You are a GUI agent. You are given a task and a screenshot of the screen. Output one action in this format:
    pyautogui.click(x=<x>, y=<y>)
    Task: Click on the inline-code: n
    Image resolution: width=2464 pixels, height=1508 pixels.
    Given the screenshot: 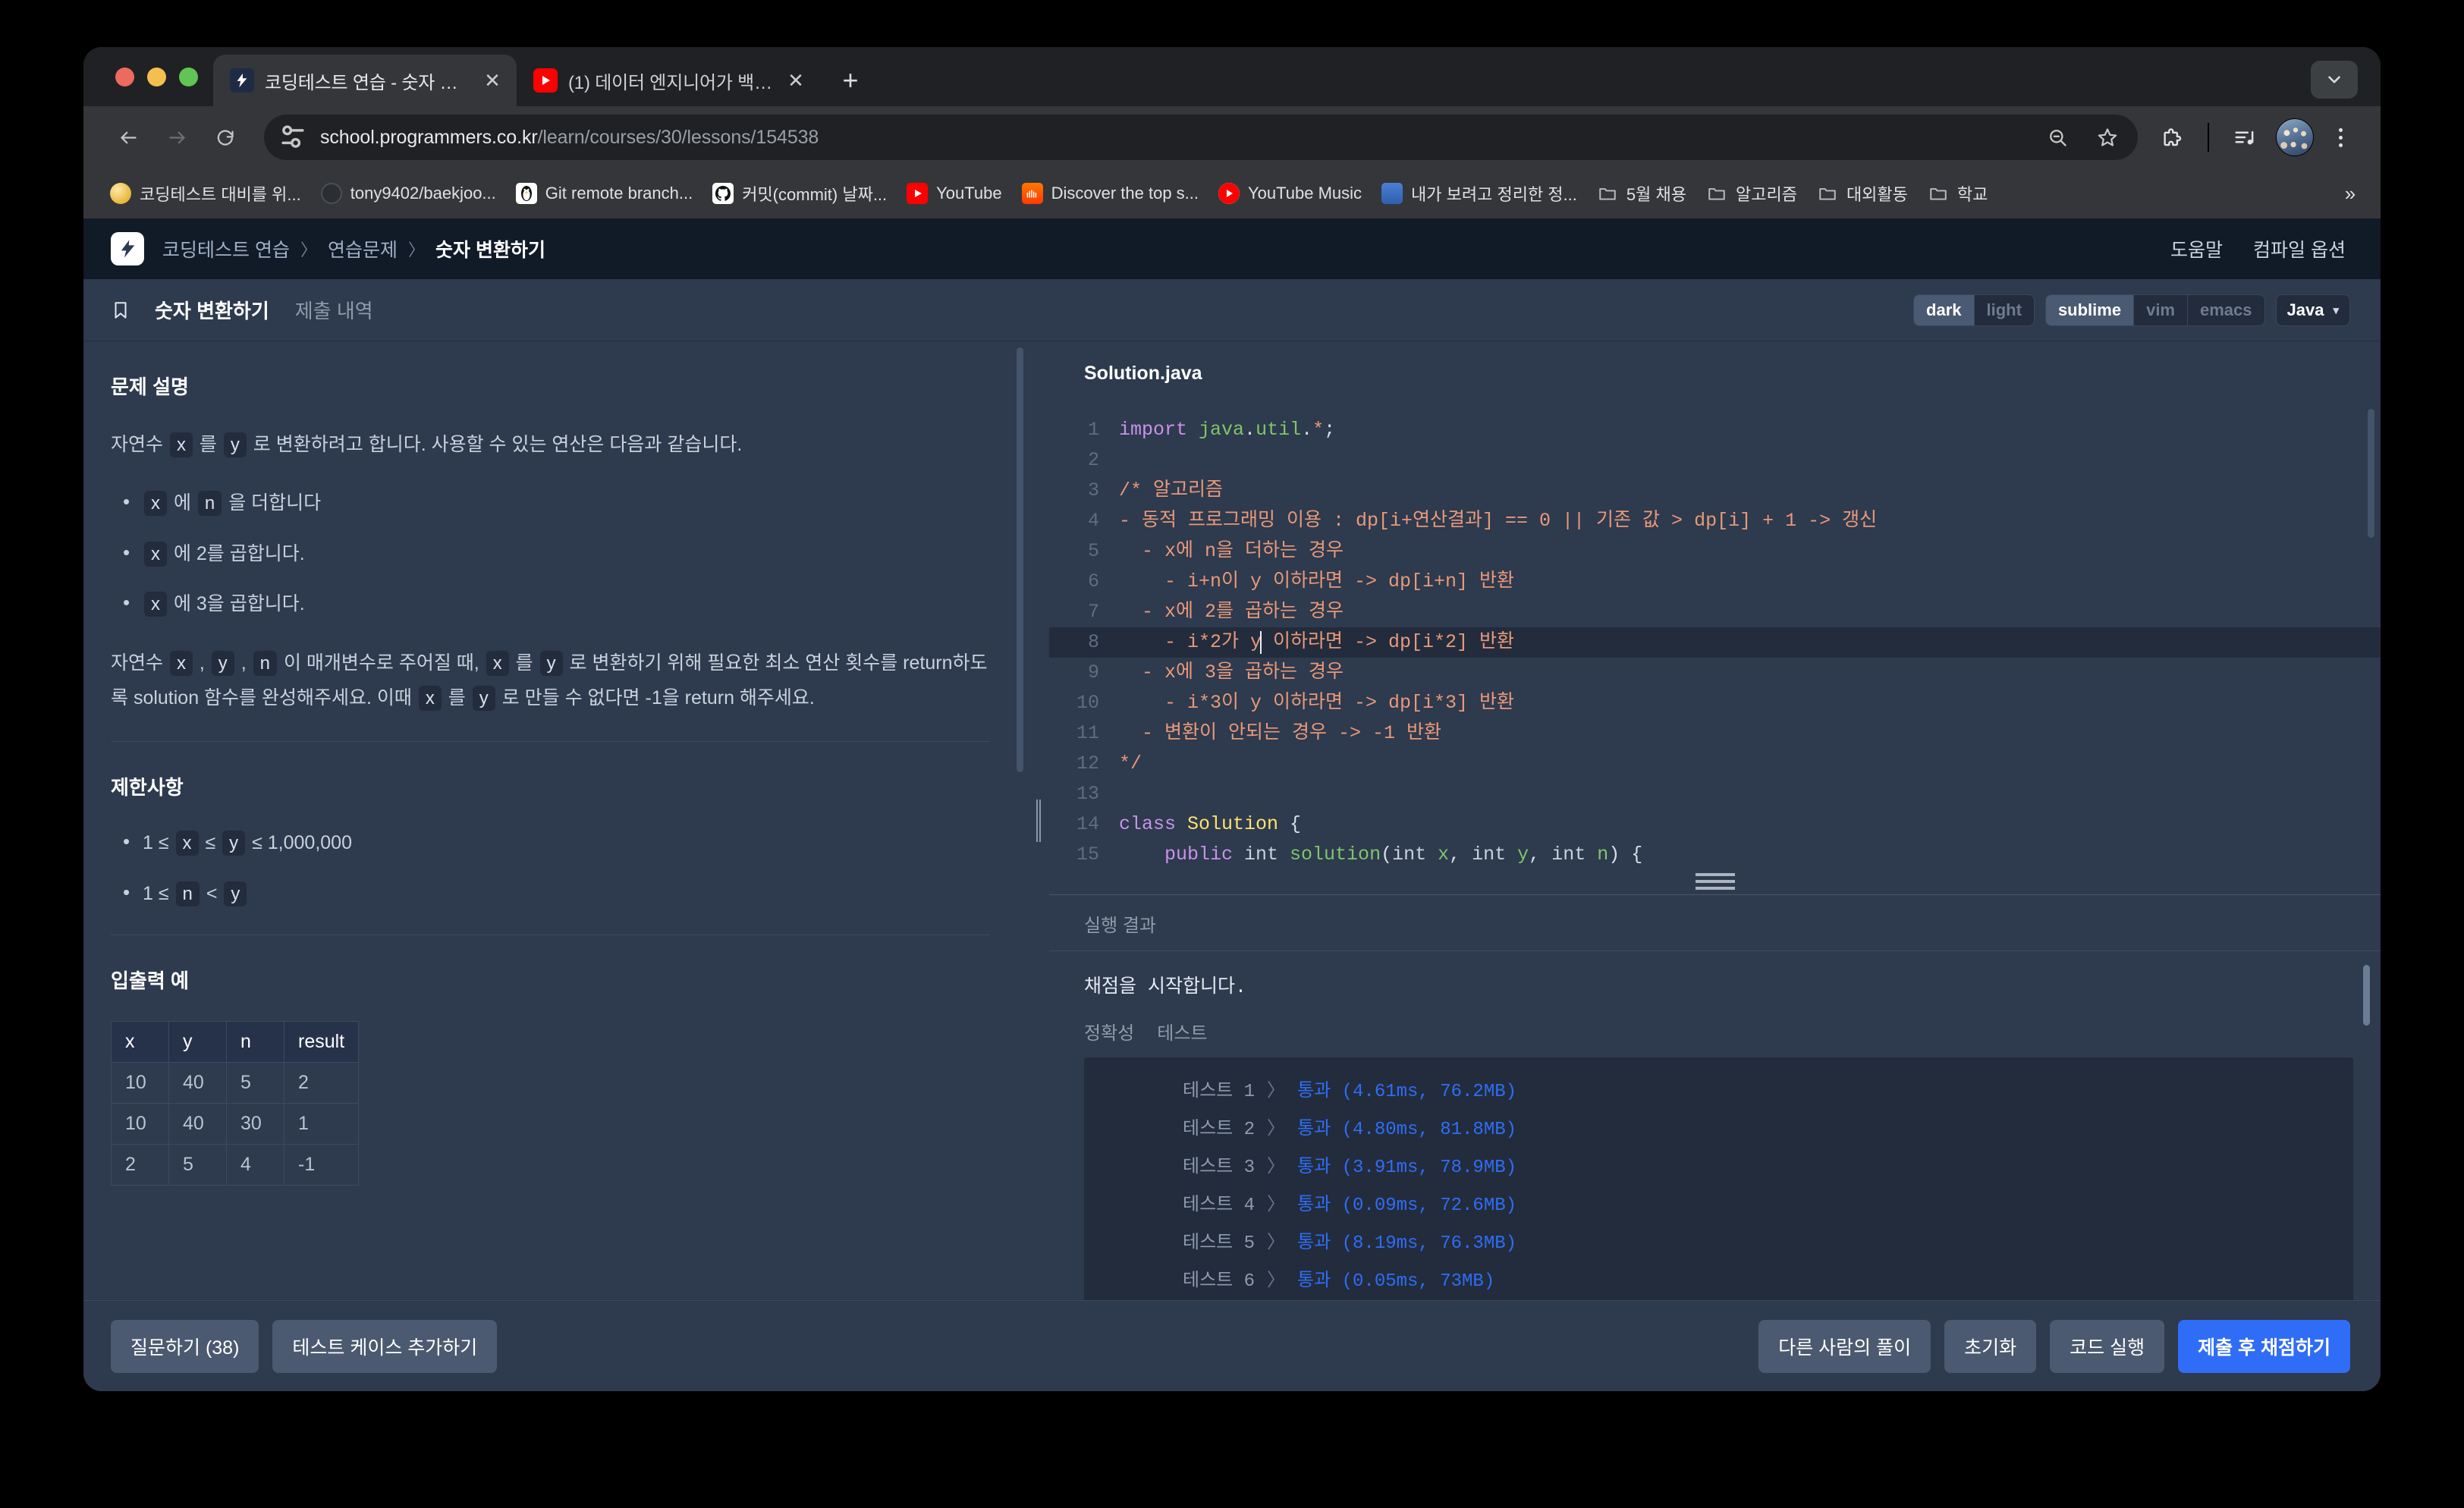 What is the action you would take?
    pyautogui.click(x=187, y=893)
    